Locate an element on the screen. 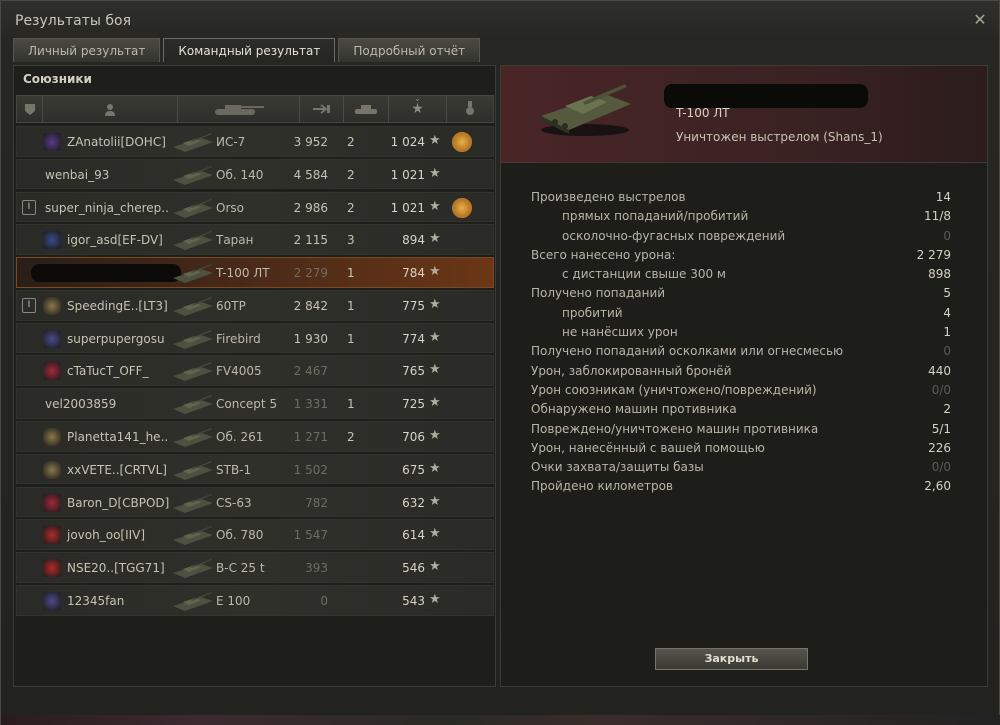 This screenshot has width=1000, height=725. xp-value: 765 is located at coordinates (413, 371).